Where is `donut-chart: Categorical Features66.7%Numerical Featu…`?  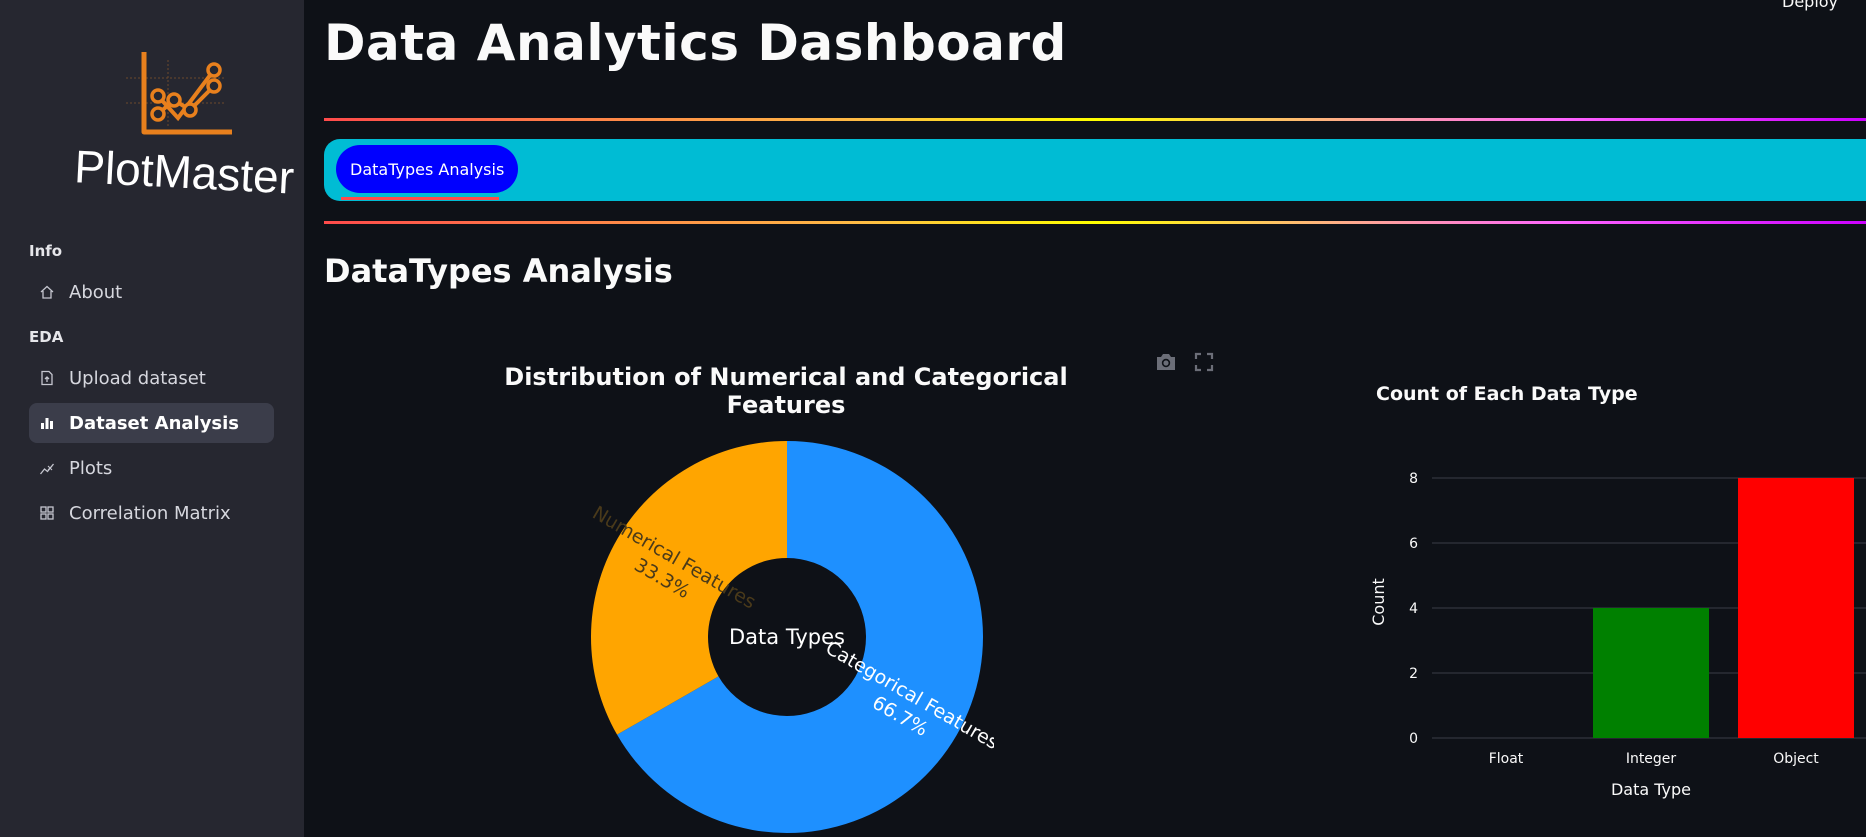 donut-chart: Categorical Features66.7%Numerical Featu… is located at coordinates (791, 637).